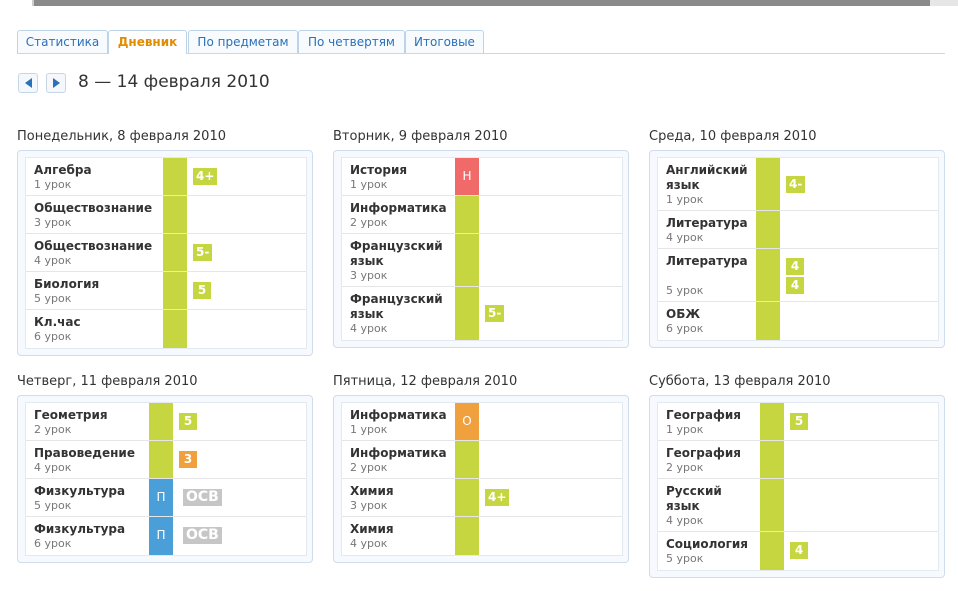 This screenshot has height=591, width=958. What do you see at coordinates (166, 291) in the screenshot?
I see `lesson-row: Биология 5 урок 5` at bounding box center [166, 291].